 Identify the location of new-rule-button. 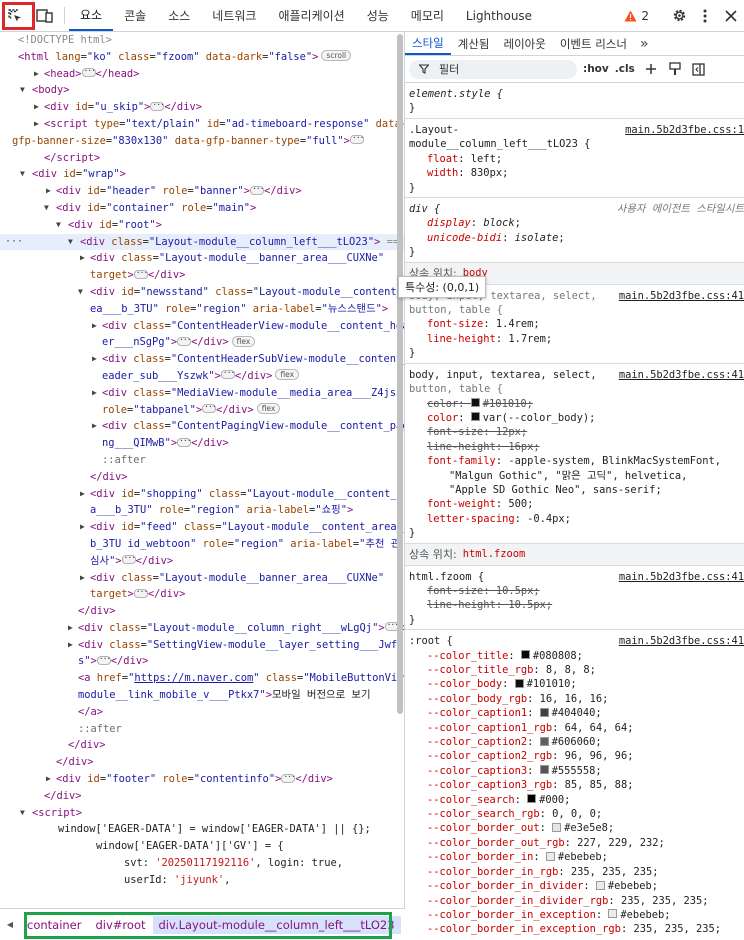
(651, 69).